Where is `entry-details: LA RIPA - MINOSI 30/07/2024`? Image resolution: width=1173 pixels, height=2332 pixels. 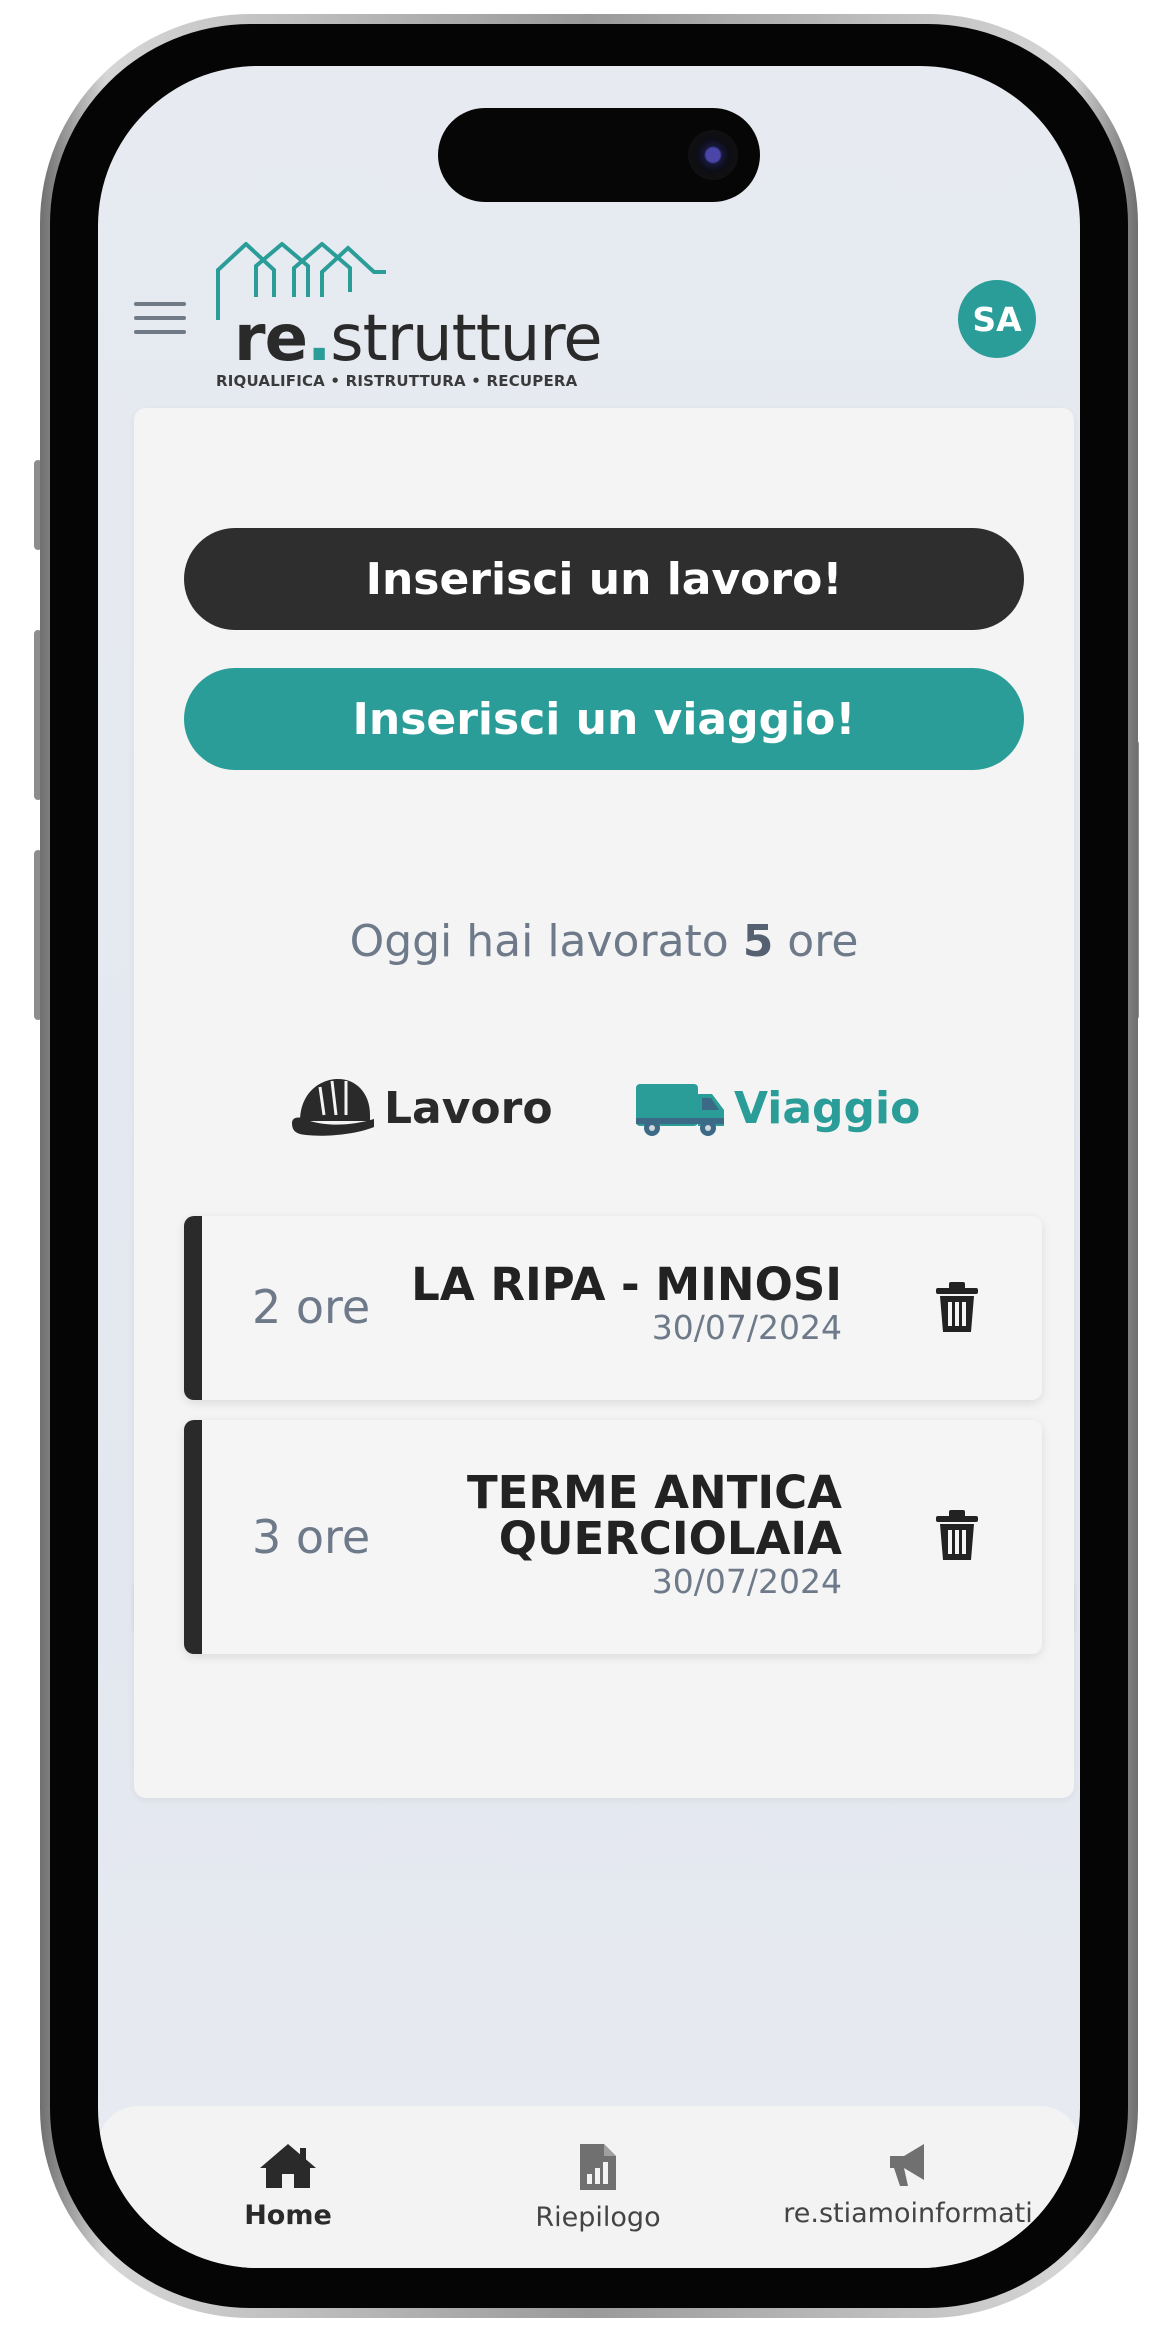
entry-details: LA RIPA - MINOSI 30/07/2024 is located at coordinates (626, 1305).